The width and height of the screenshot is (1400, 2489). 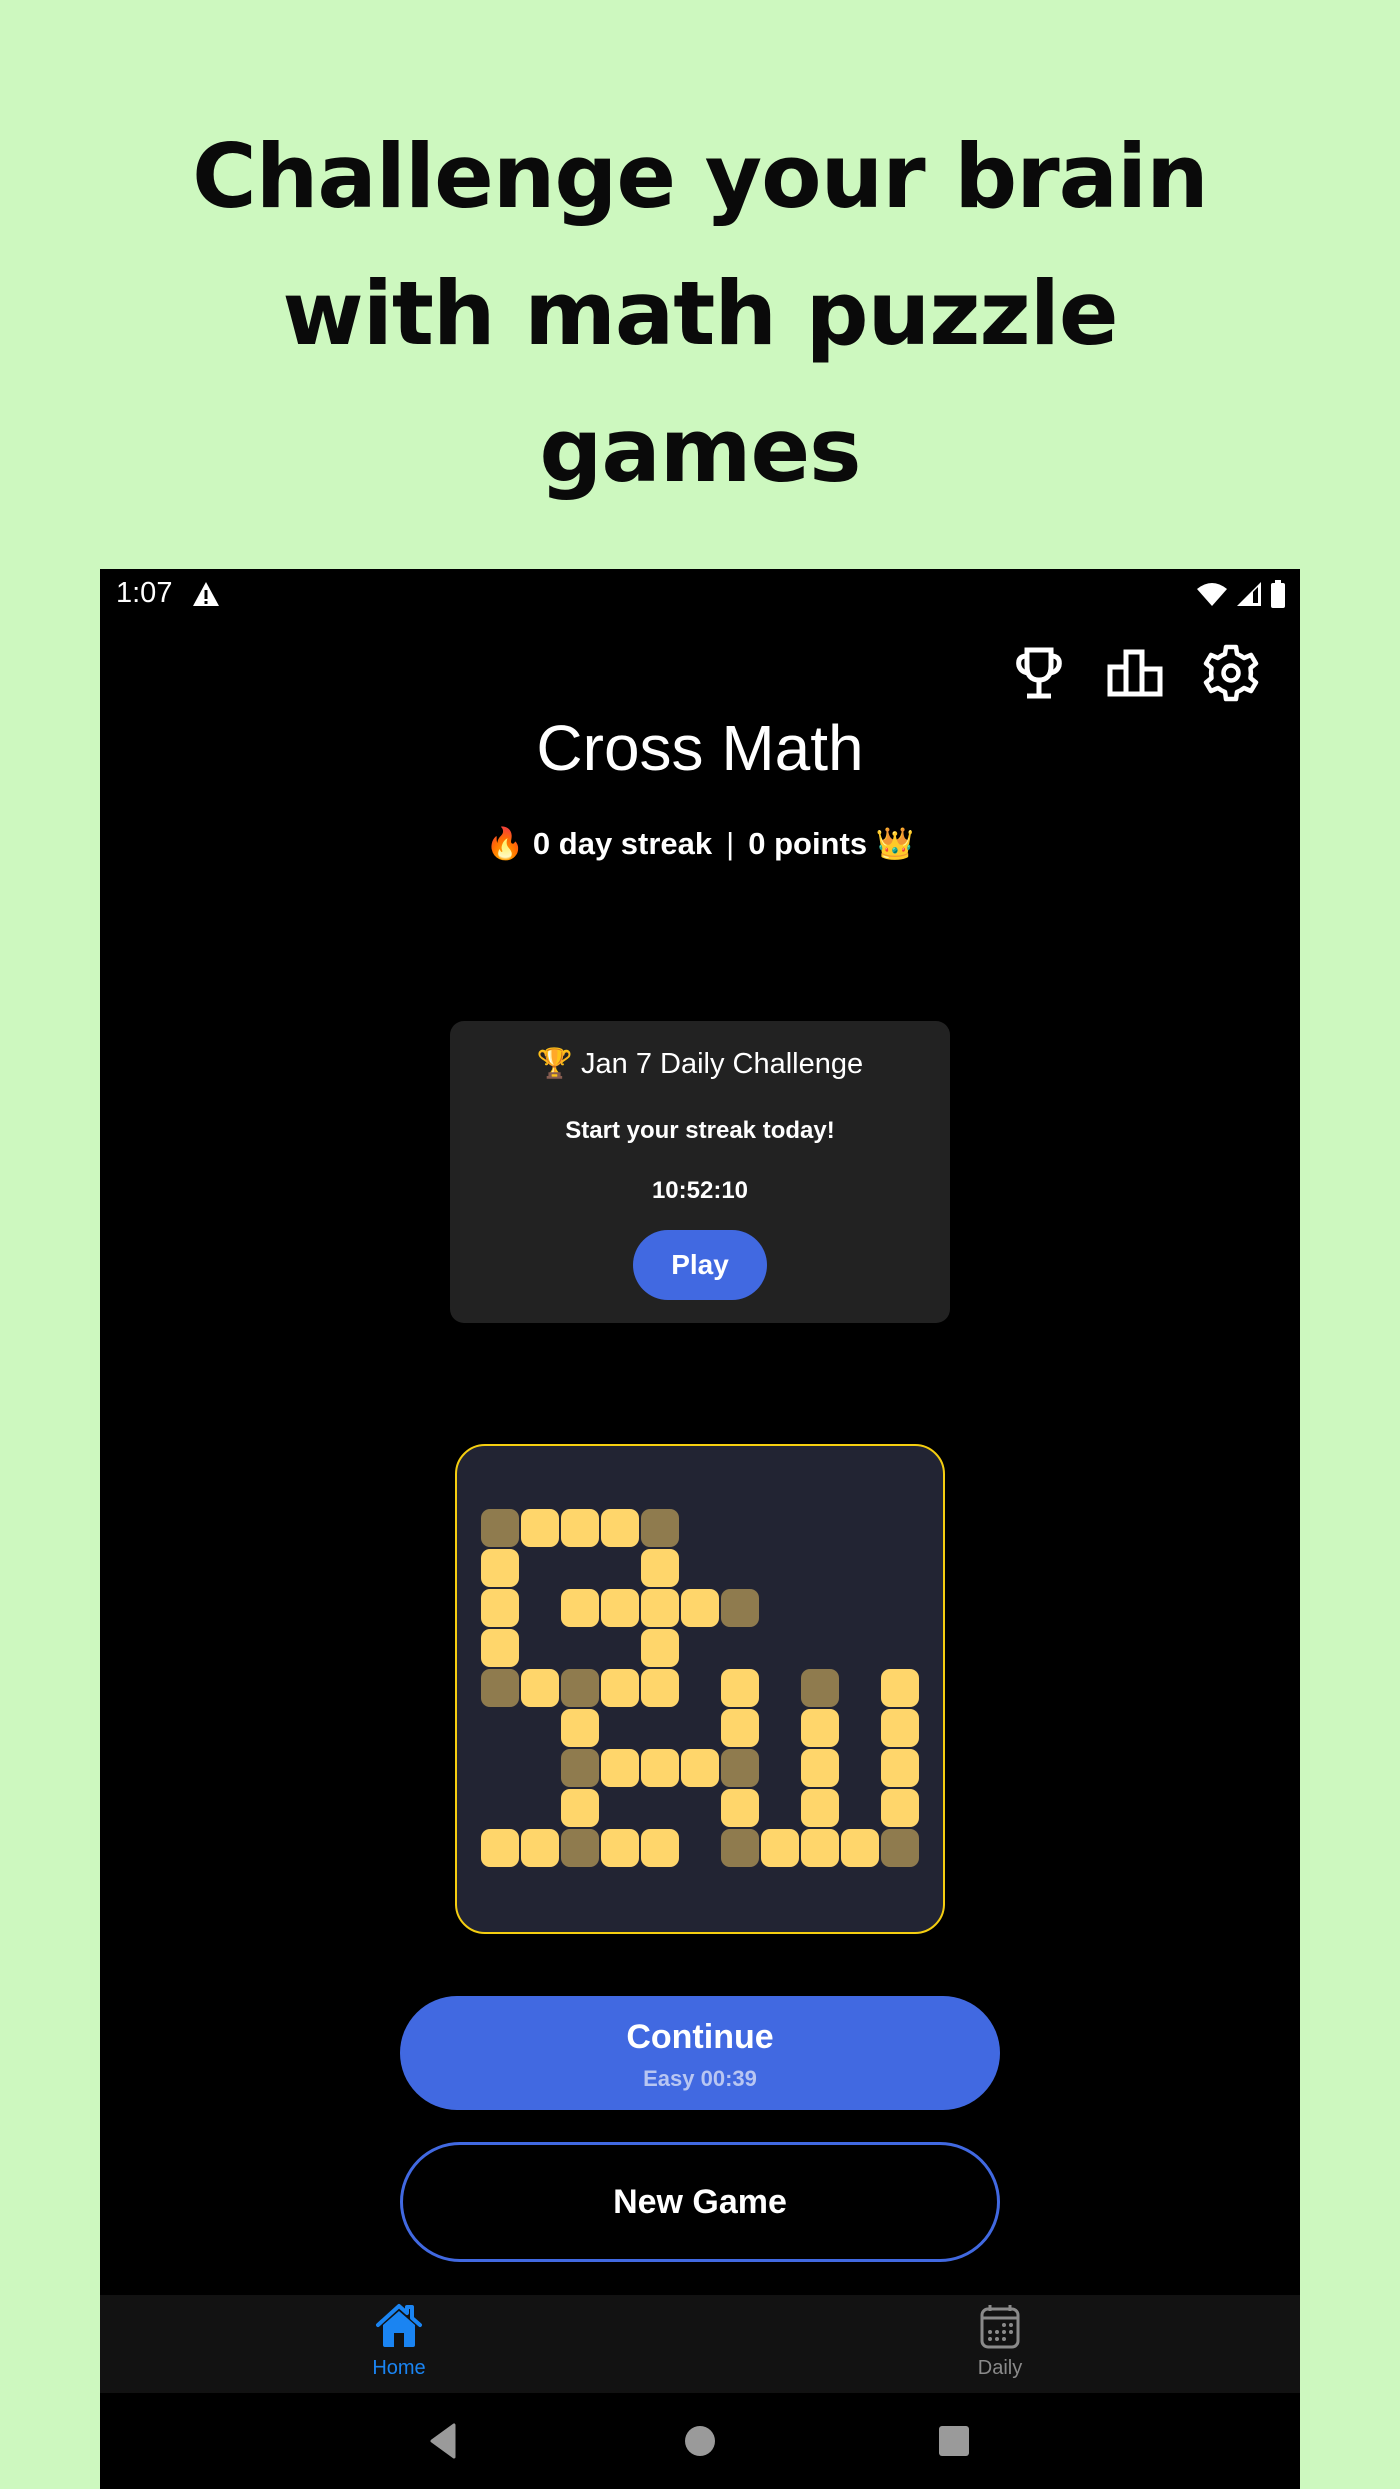 What do you see at coordinates (399, 2325) in the screenshot?
I see `home-icon` at bounding box center [399, 2325].